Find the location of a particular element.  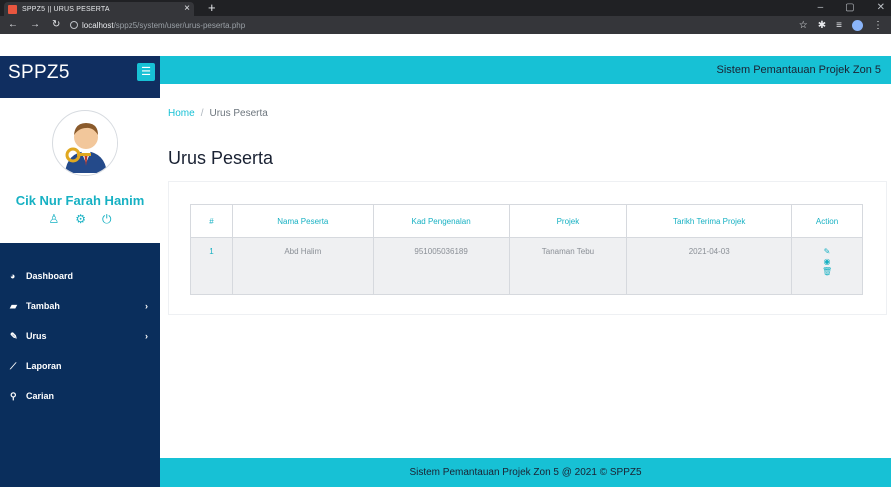

browser-tab-bar: SPPZ5 || URUS PESERTA × + – ▢ ✕ is located at coordinates (445, 8).